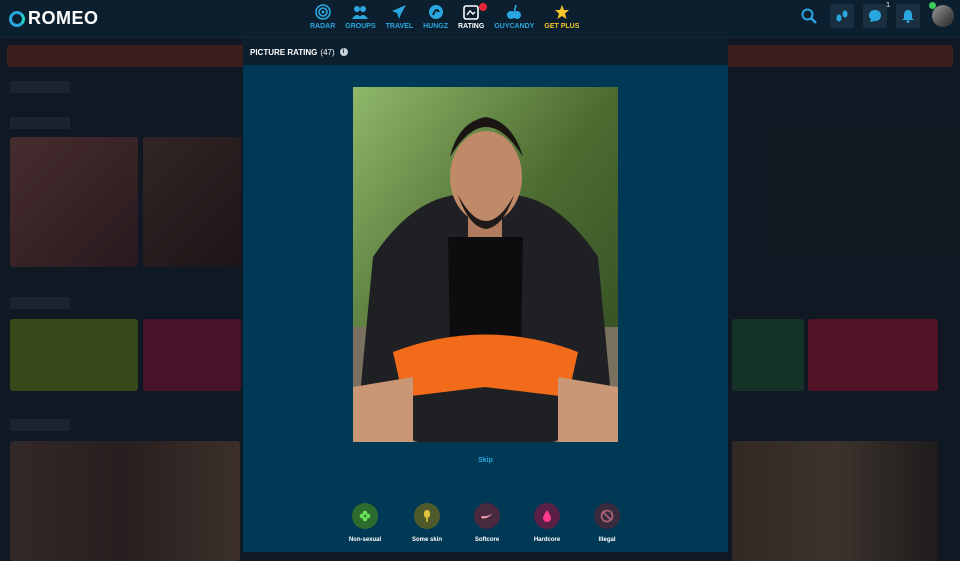 This screenshot has width=960, height=561. I want to click on plane-icon, so click(399, 12).